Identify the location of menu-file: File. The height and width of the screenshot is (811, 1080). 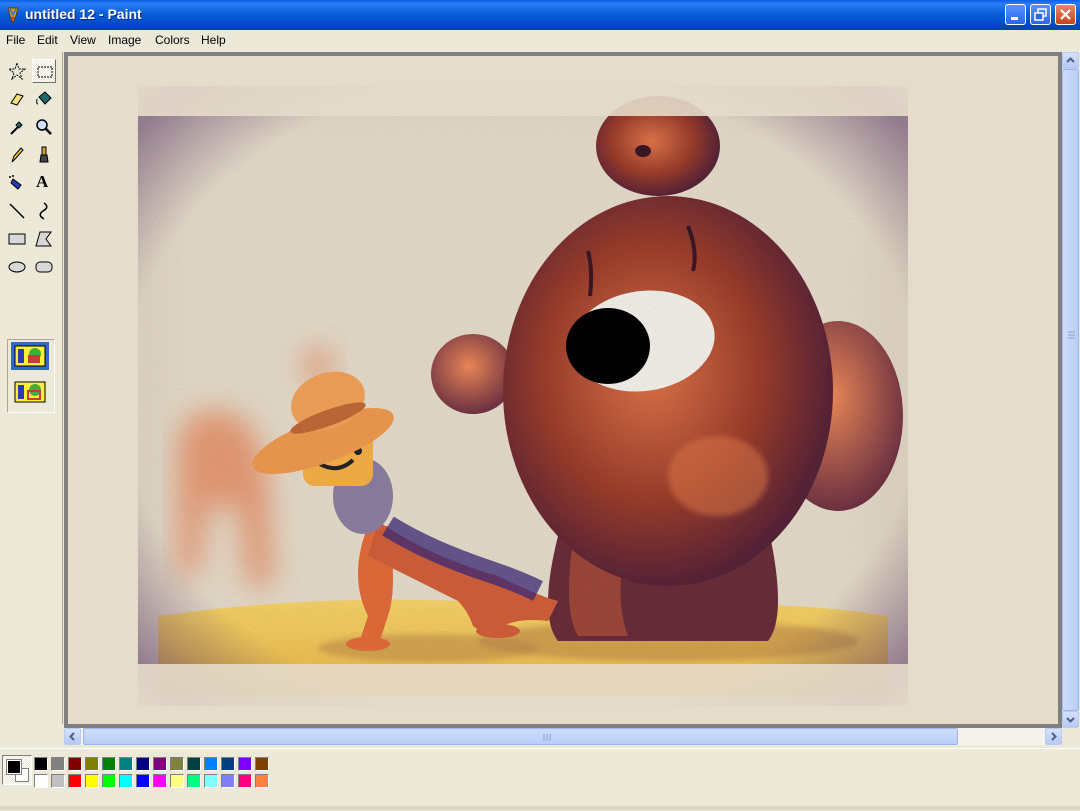
(15, 40).